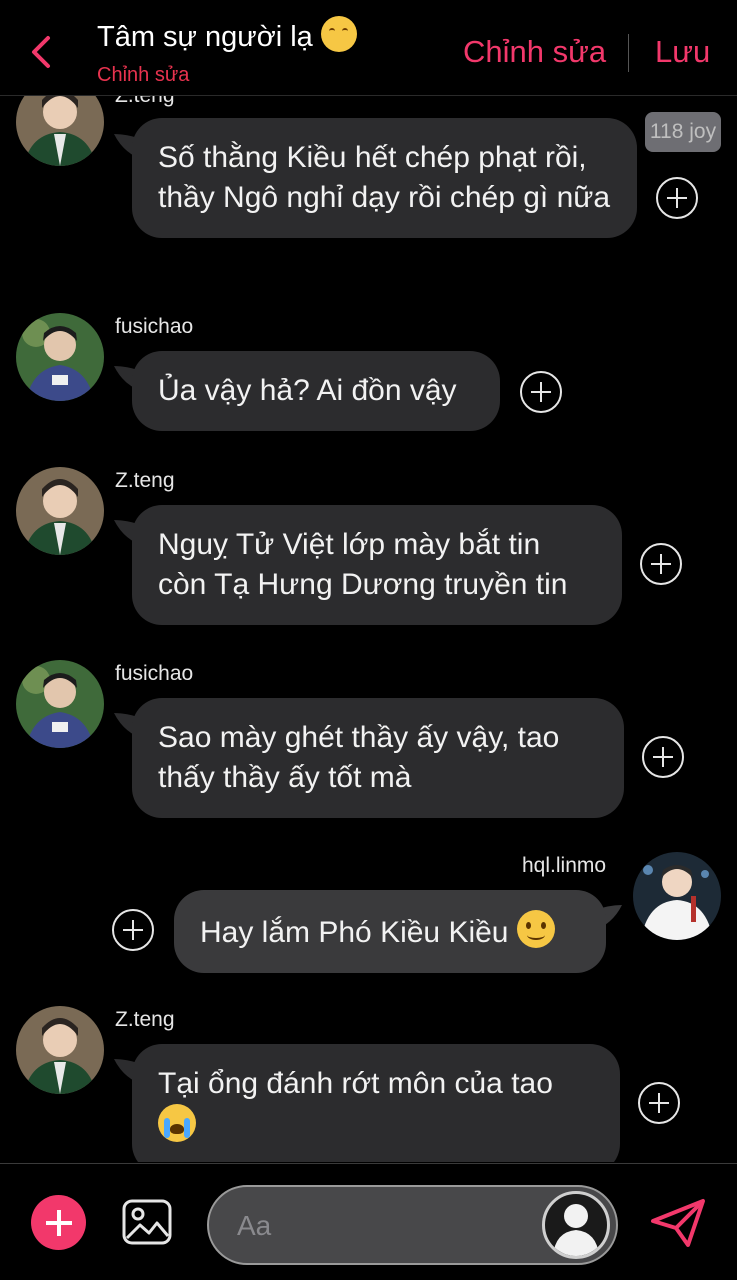 The height and width of the screenshot is (1280, 737). I want to click on message-input-wrapper, so click(412, 1225).